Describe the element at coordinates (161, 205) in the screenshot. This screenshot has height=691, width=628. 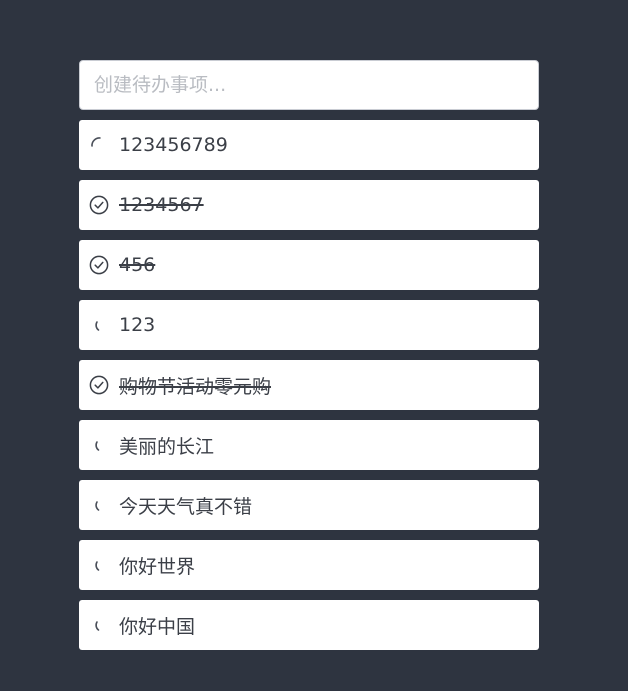
I see `todo-text: 1234567` at that location.